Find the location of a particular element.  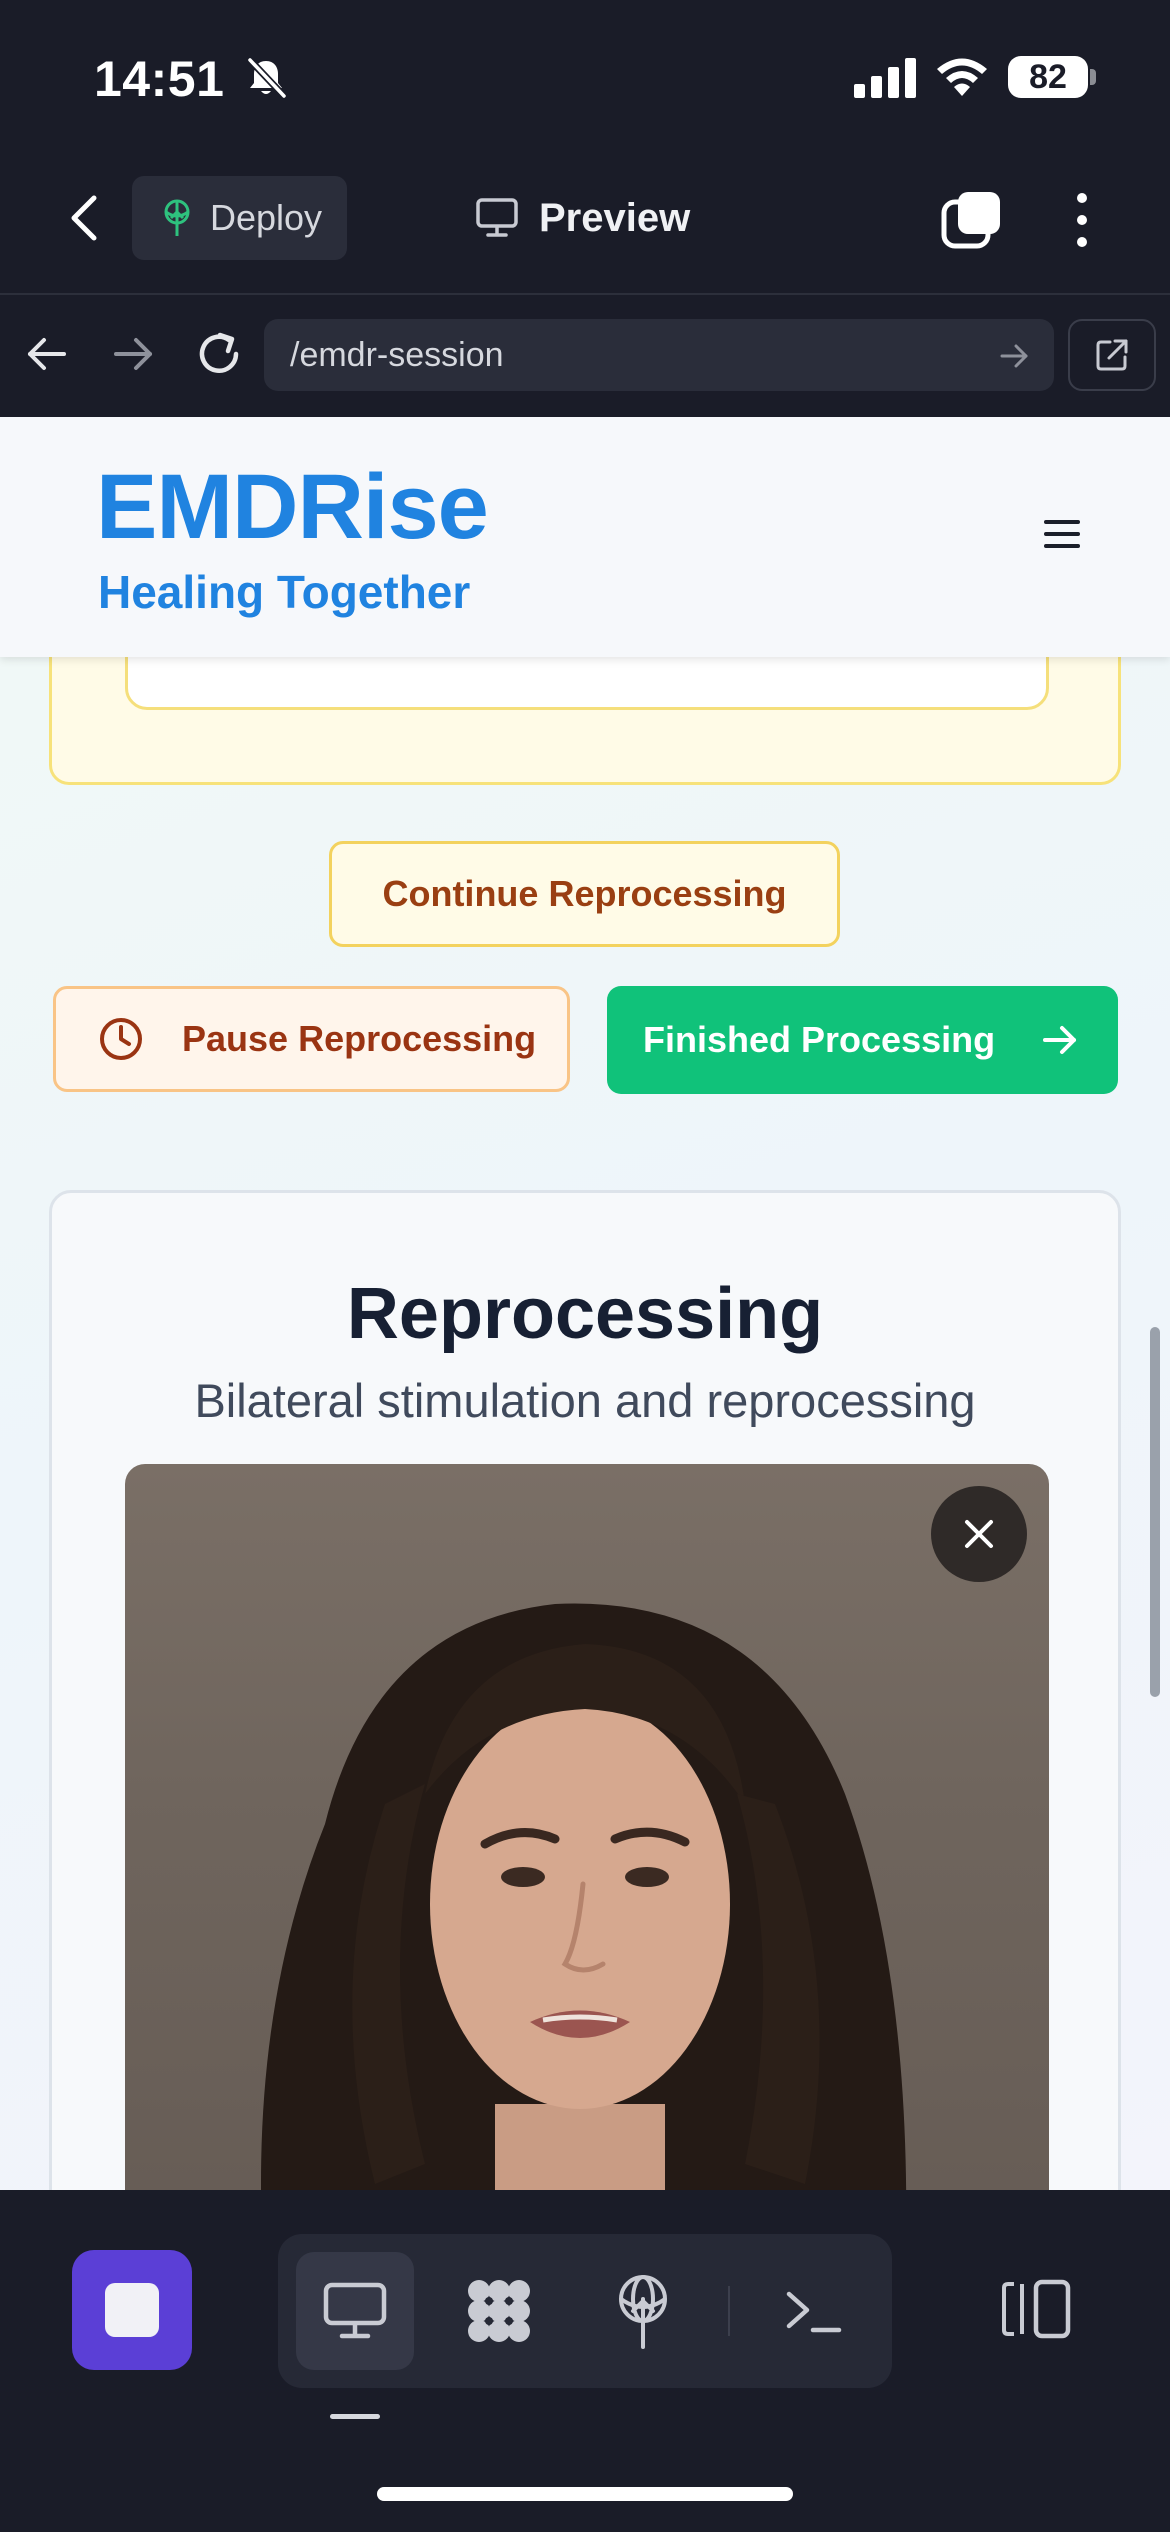

bell-slash-icon is located at coordinates (267, 78).